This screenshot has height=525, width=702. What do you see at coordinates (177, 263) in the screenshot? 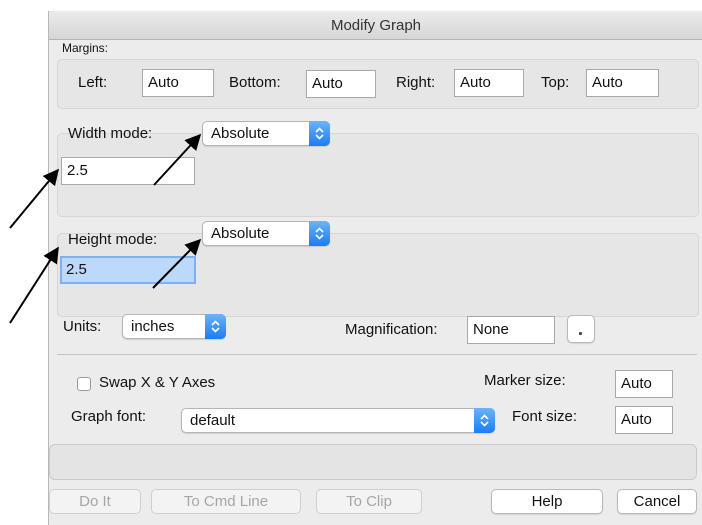
I see `arrow-to-height-popup` at bounding box center [177, 263].